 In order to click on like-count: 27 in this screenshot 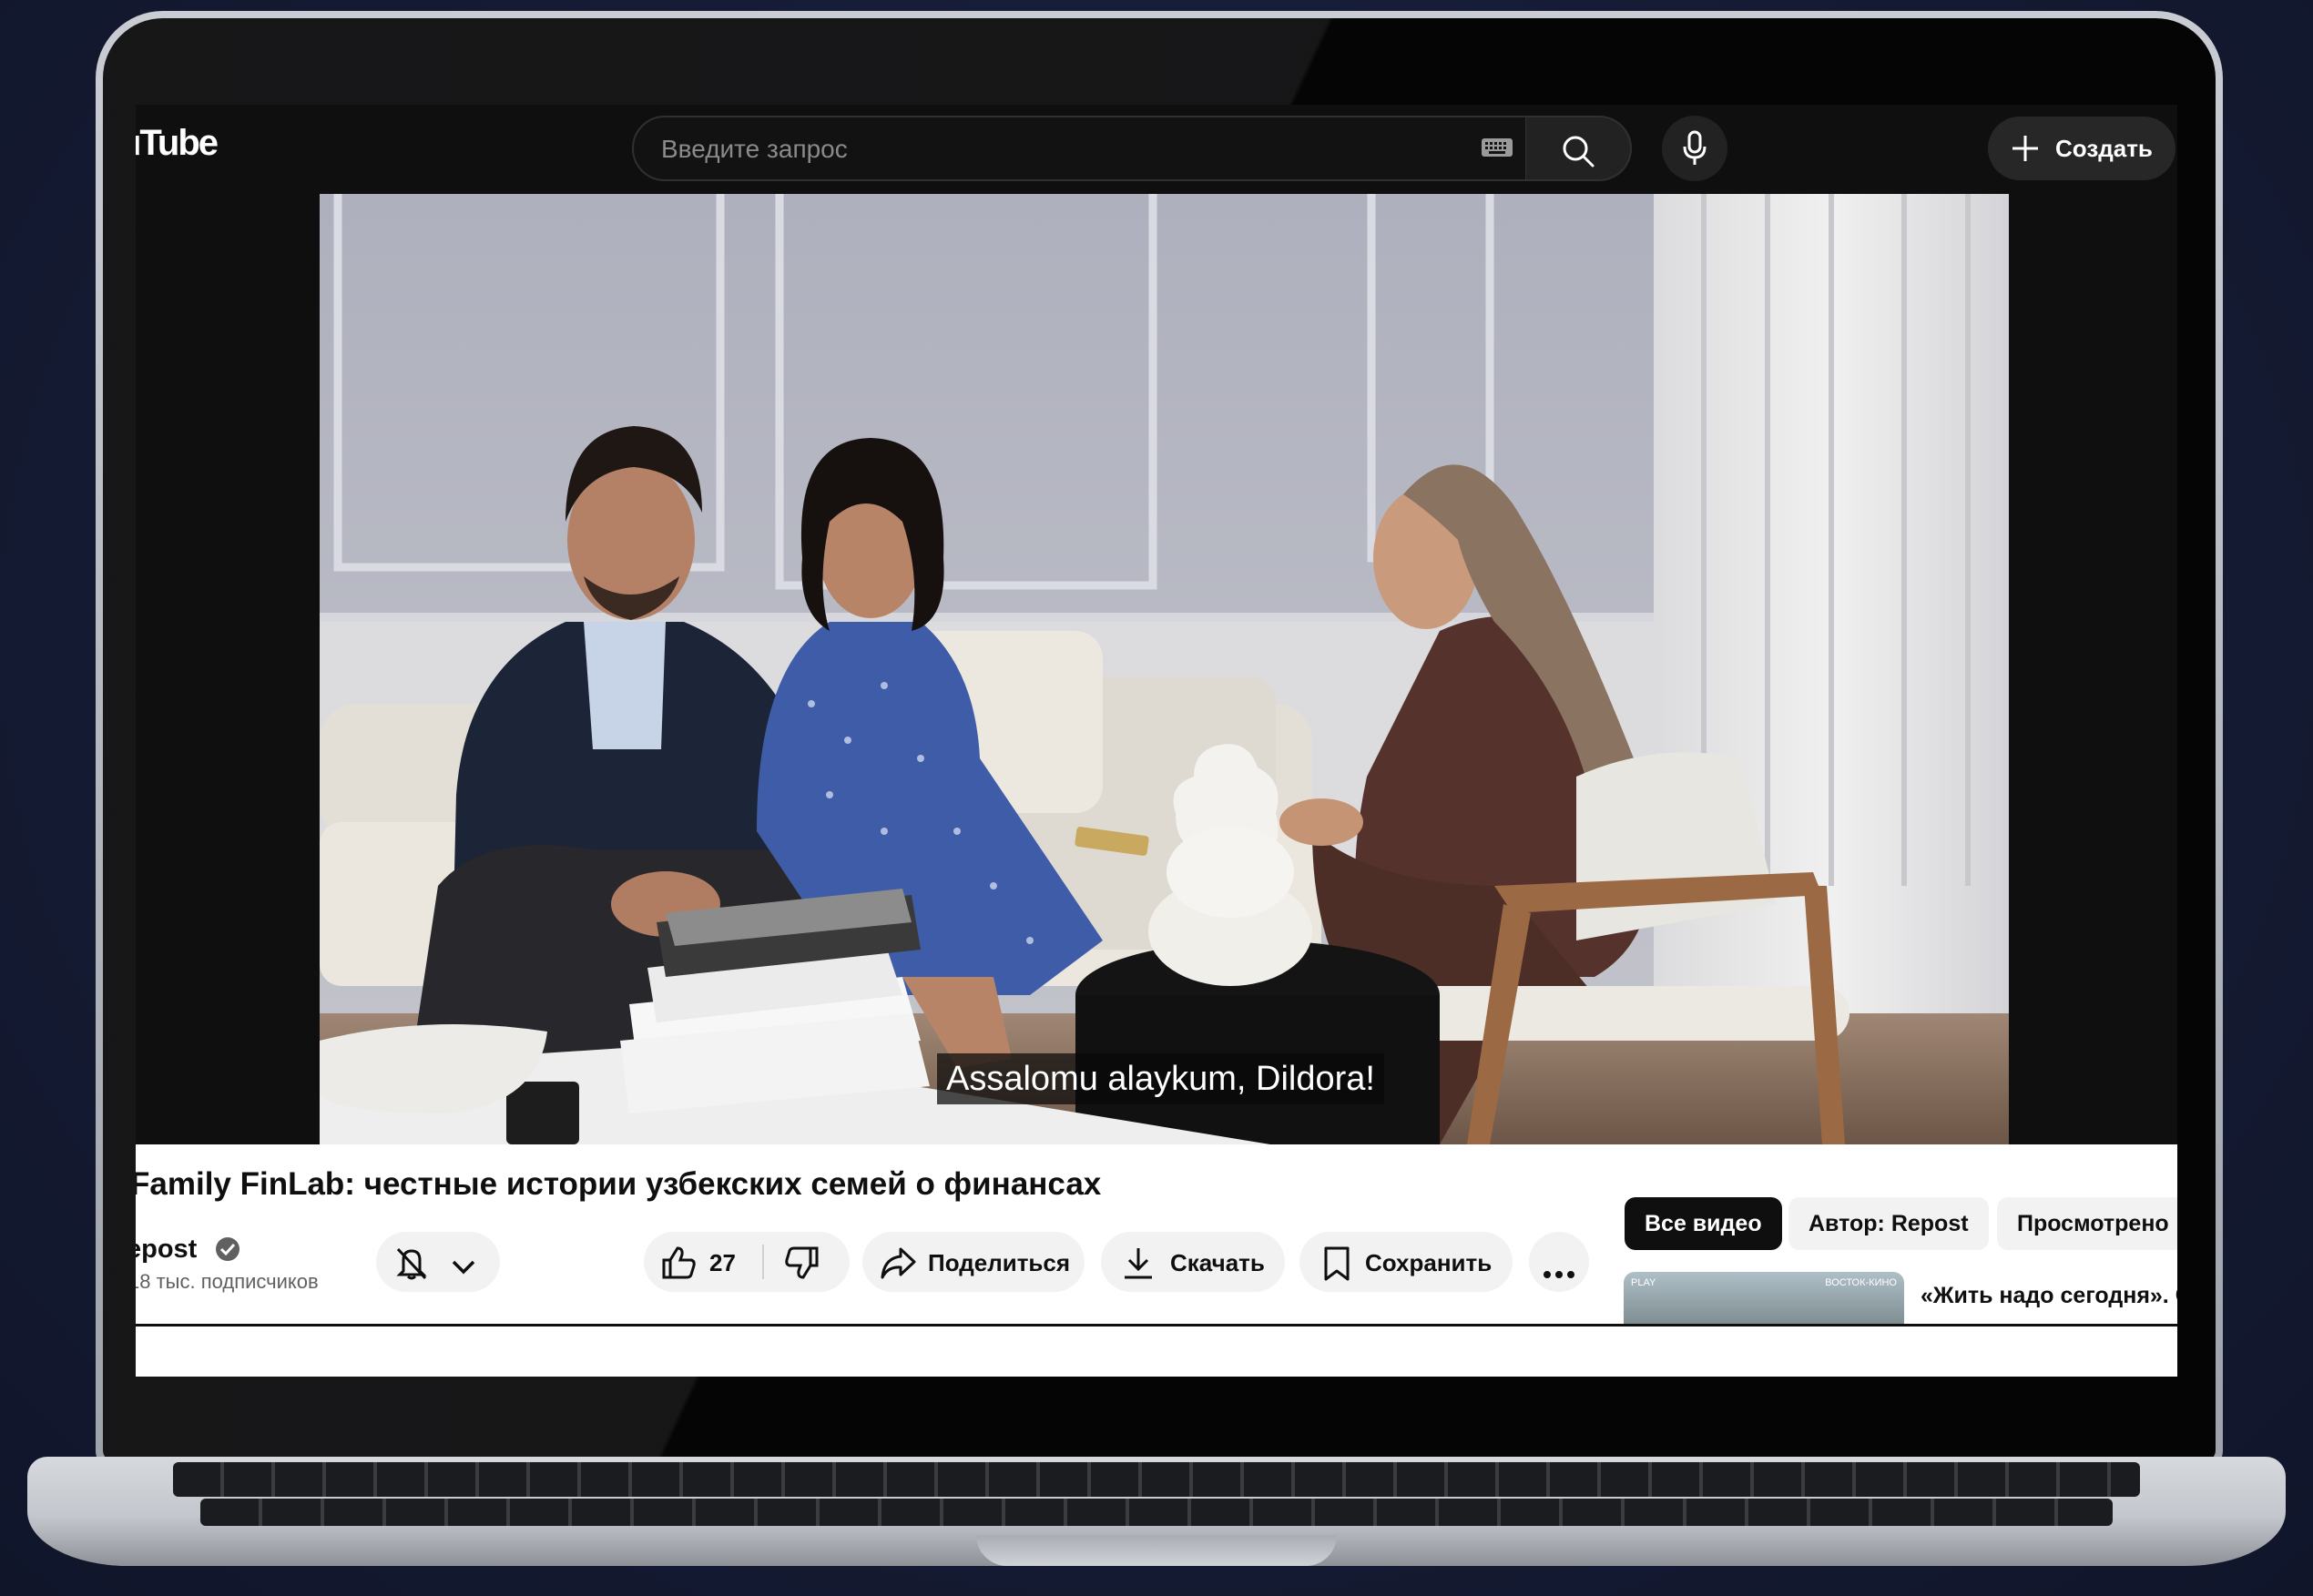, I will do `click(722, 1262)`.